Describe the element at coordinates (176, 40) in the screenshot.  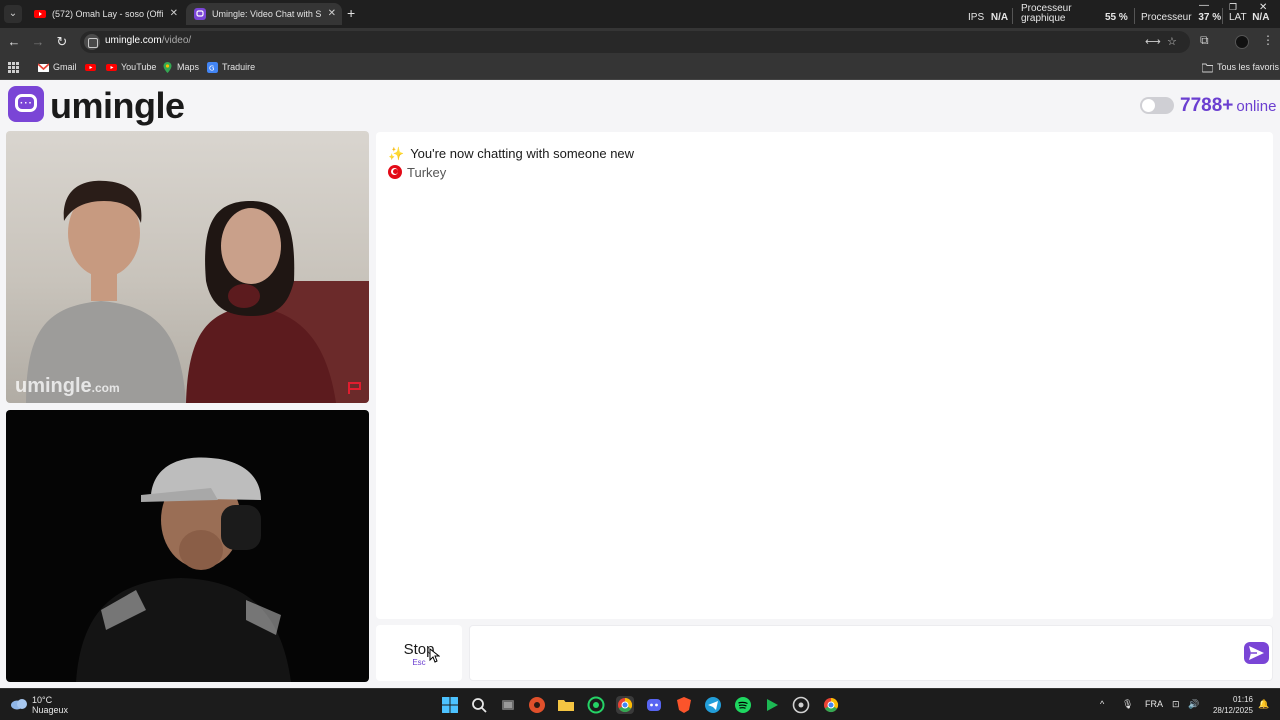
I see `url-path: /video/` at that location.